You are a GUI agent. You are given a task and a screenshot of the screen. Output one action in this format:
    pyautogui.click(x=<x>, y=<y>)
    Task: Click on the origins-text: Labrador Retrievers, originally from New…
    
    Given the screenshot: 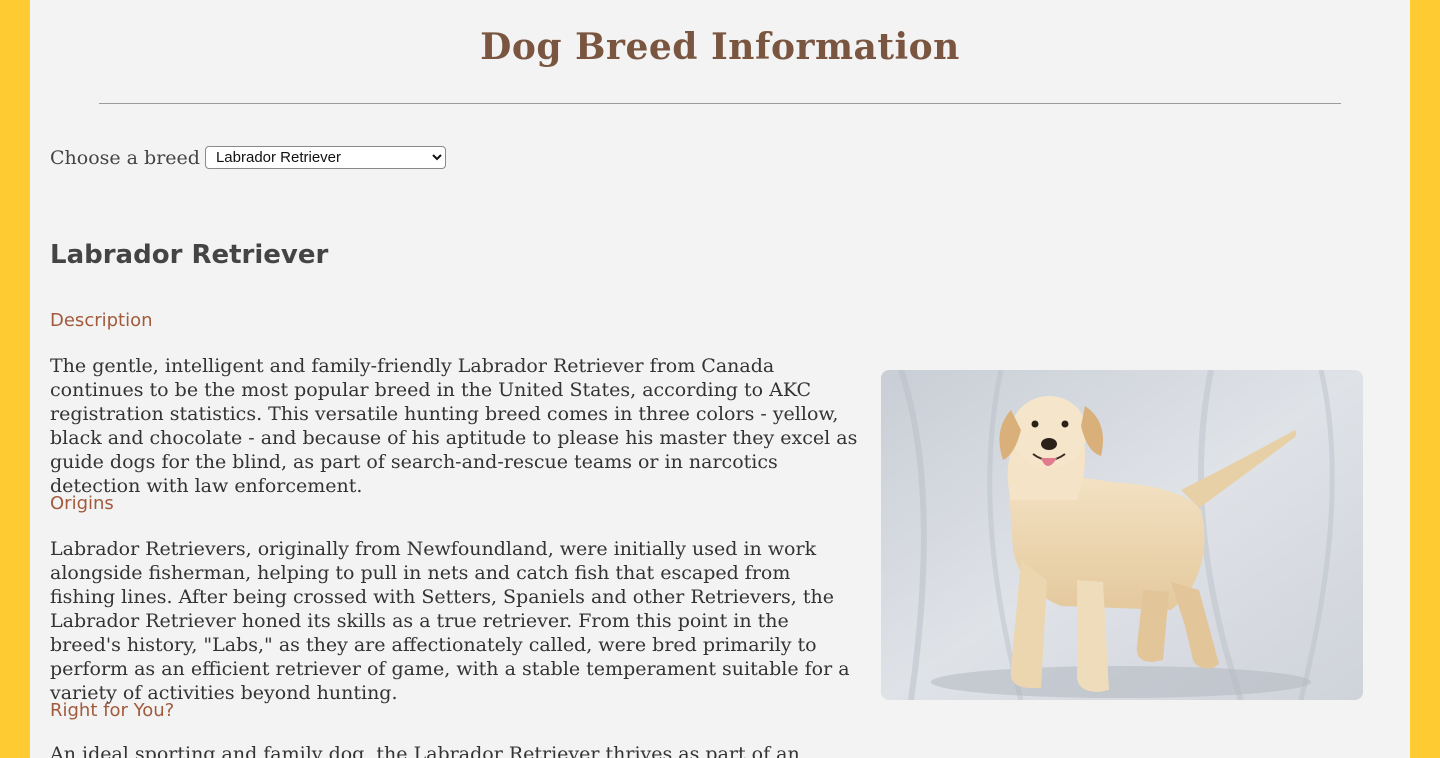 What is the action you would take?
    pyautogui.click(x=450, y=621)
    